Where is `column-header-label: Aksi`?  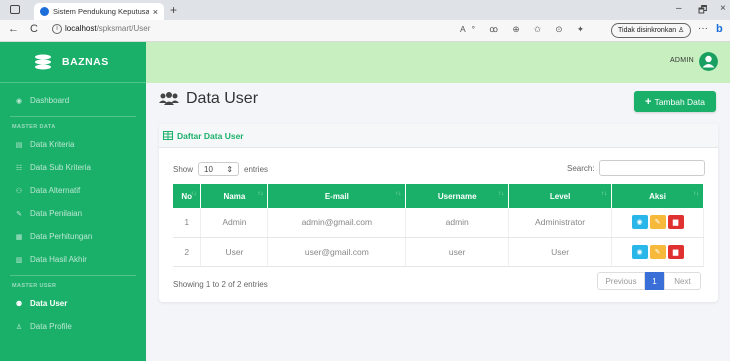
column-header-label: Aksi is located at coordinates (657, 196).